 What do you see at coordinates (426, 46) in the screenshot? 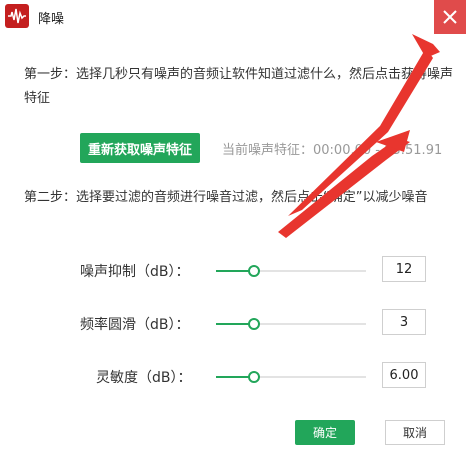
I see `arrow-head` at bounding box center [426, 46].